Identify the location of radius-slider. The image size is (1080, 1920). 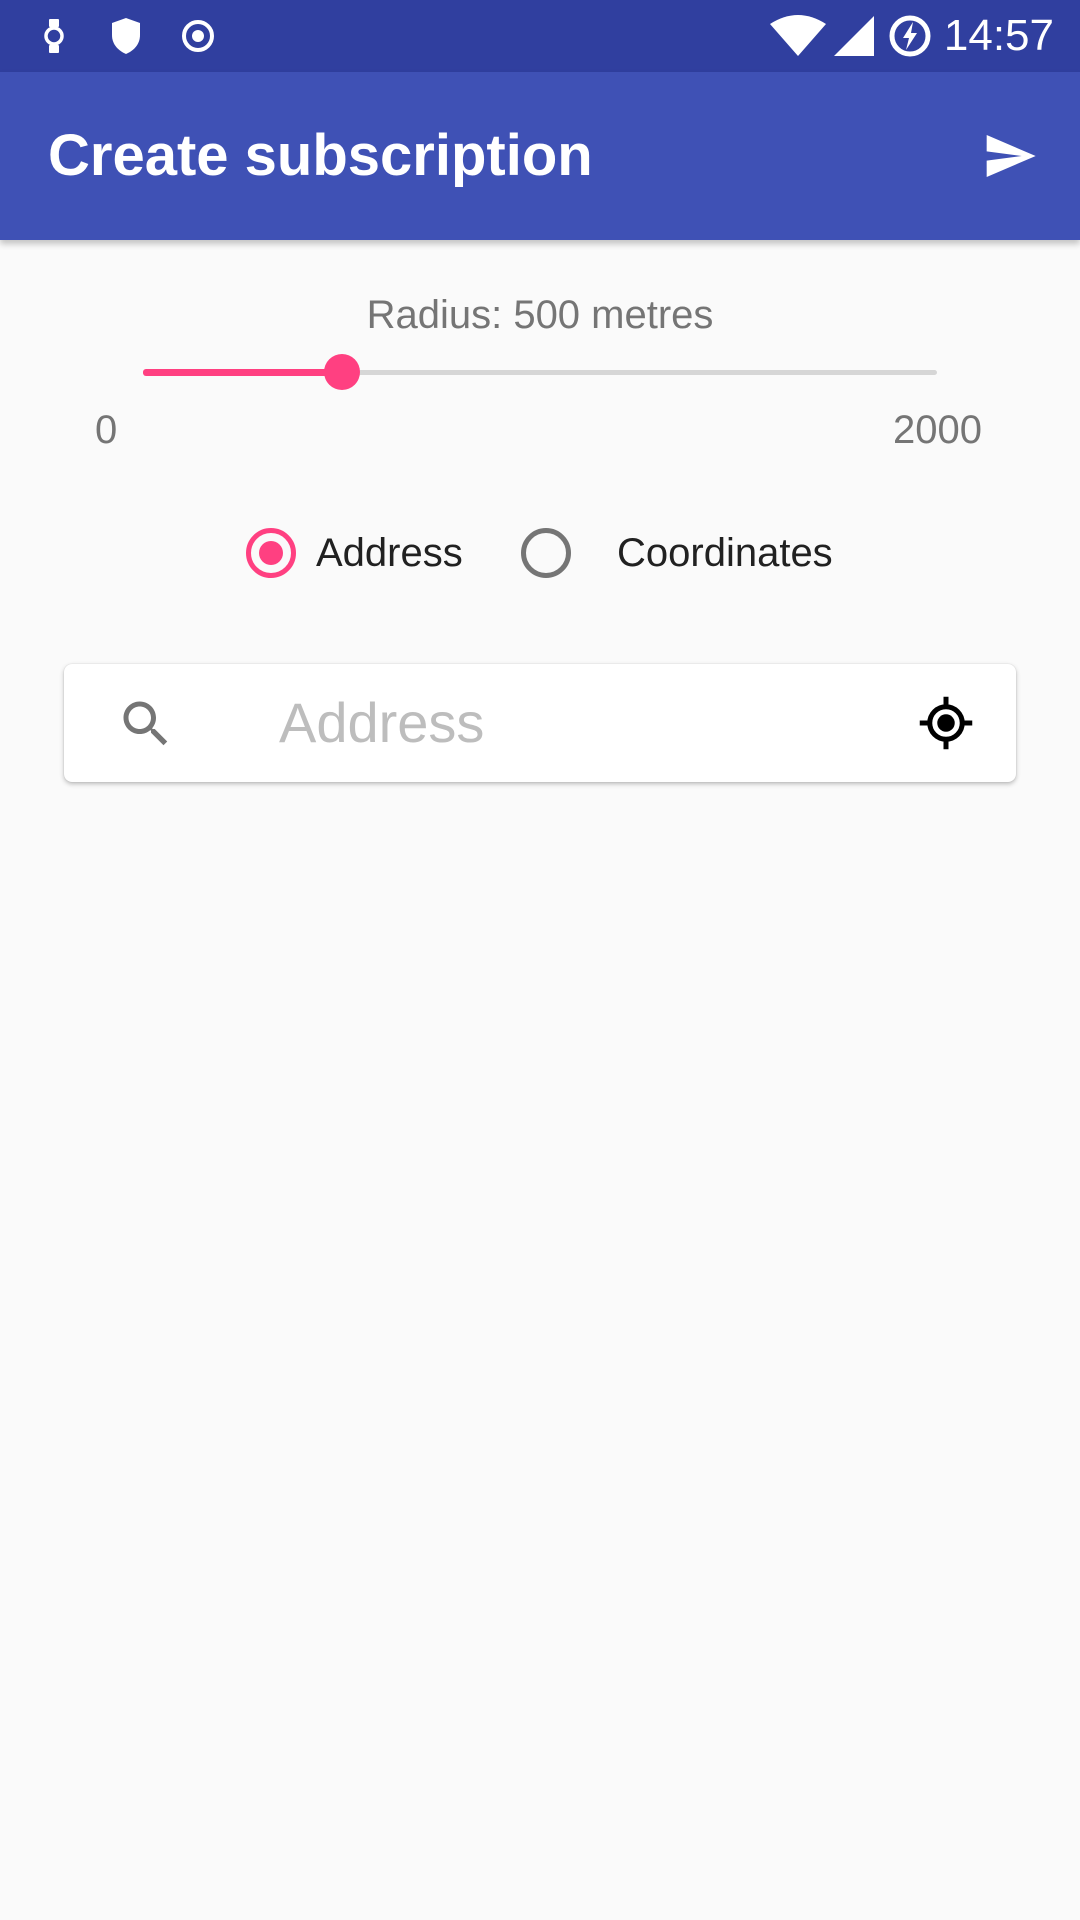
(540, 372).